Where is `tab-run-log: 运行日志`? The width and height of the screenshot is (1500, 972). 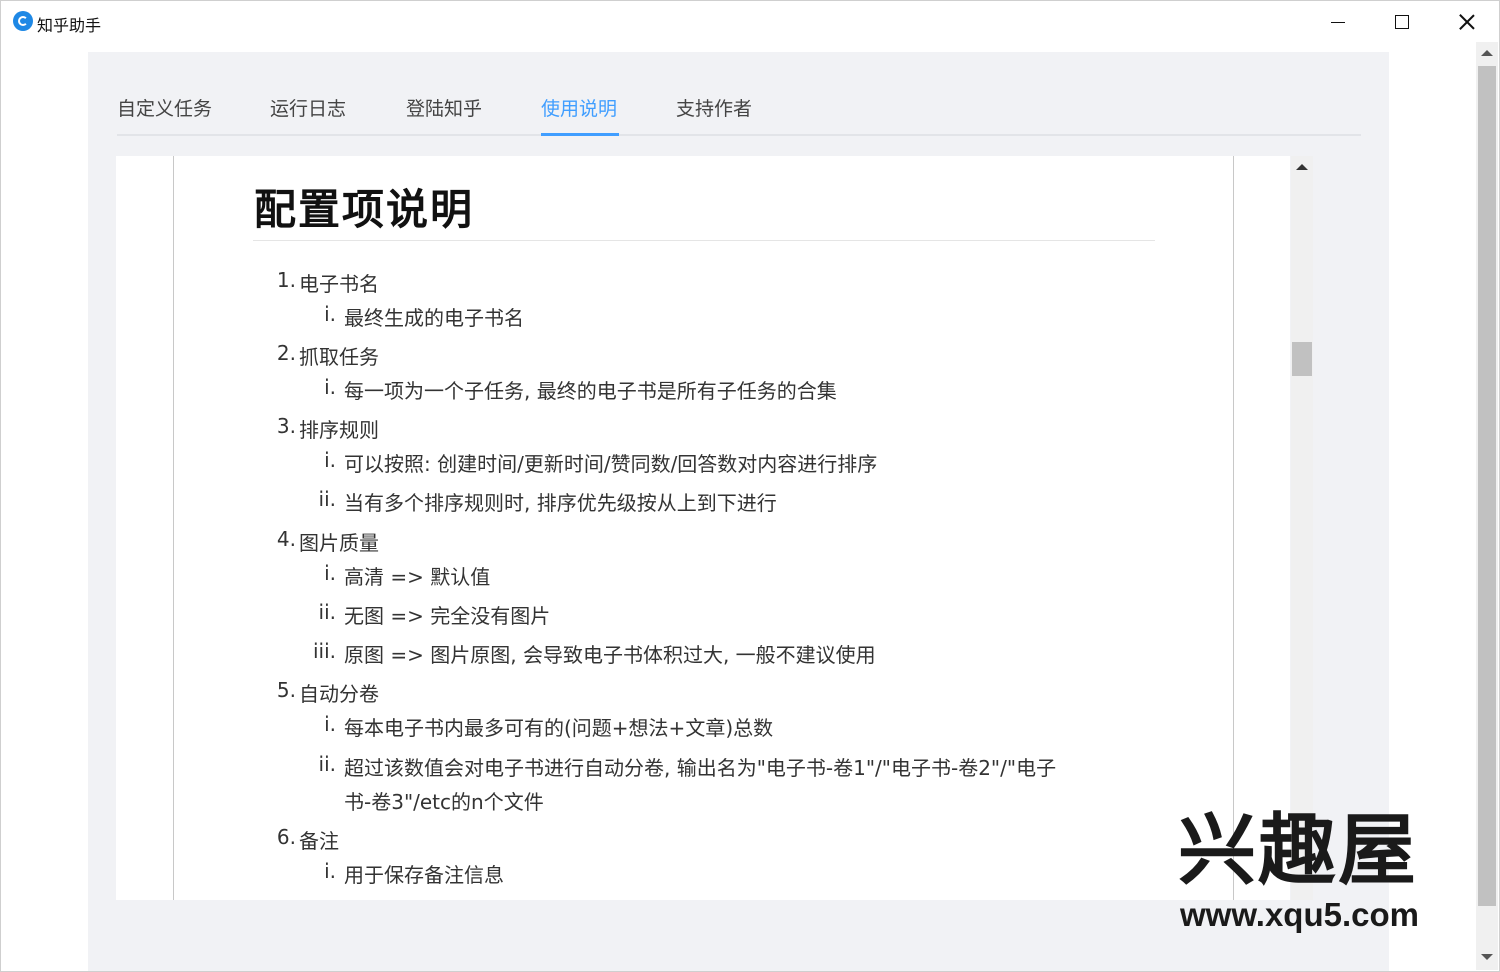 tab-run-log: 运行日志 is located at coordinates (308, 114).